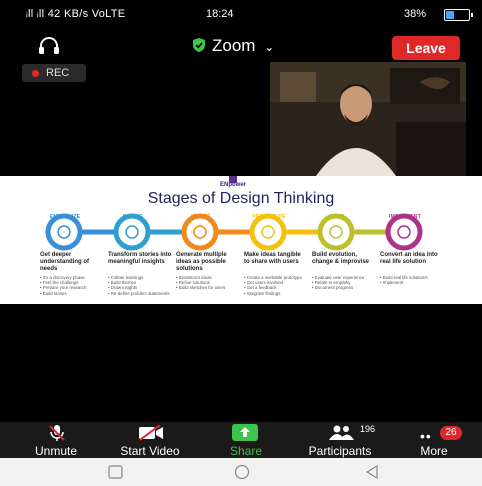  I want to click on unmute-label: Unmute, so click(56, 451).